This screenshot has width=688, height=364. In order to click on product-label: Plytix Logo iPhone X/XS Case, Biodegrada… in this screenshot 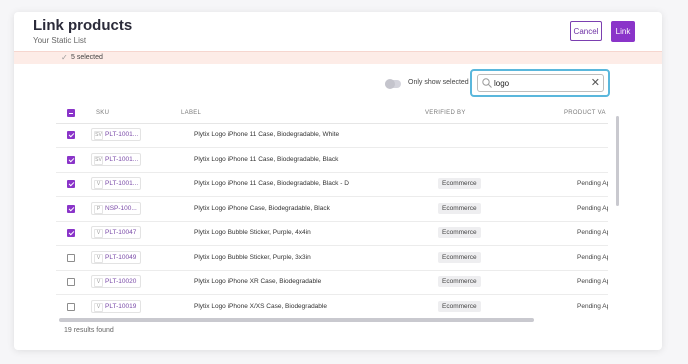, I will do `click(260, 306)`.